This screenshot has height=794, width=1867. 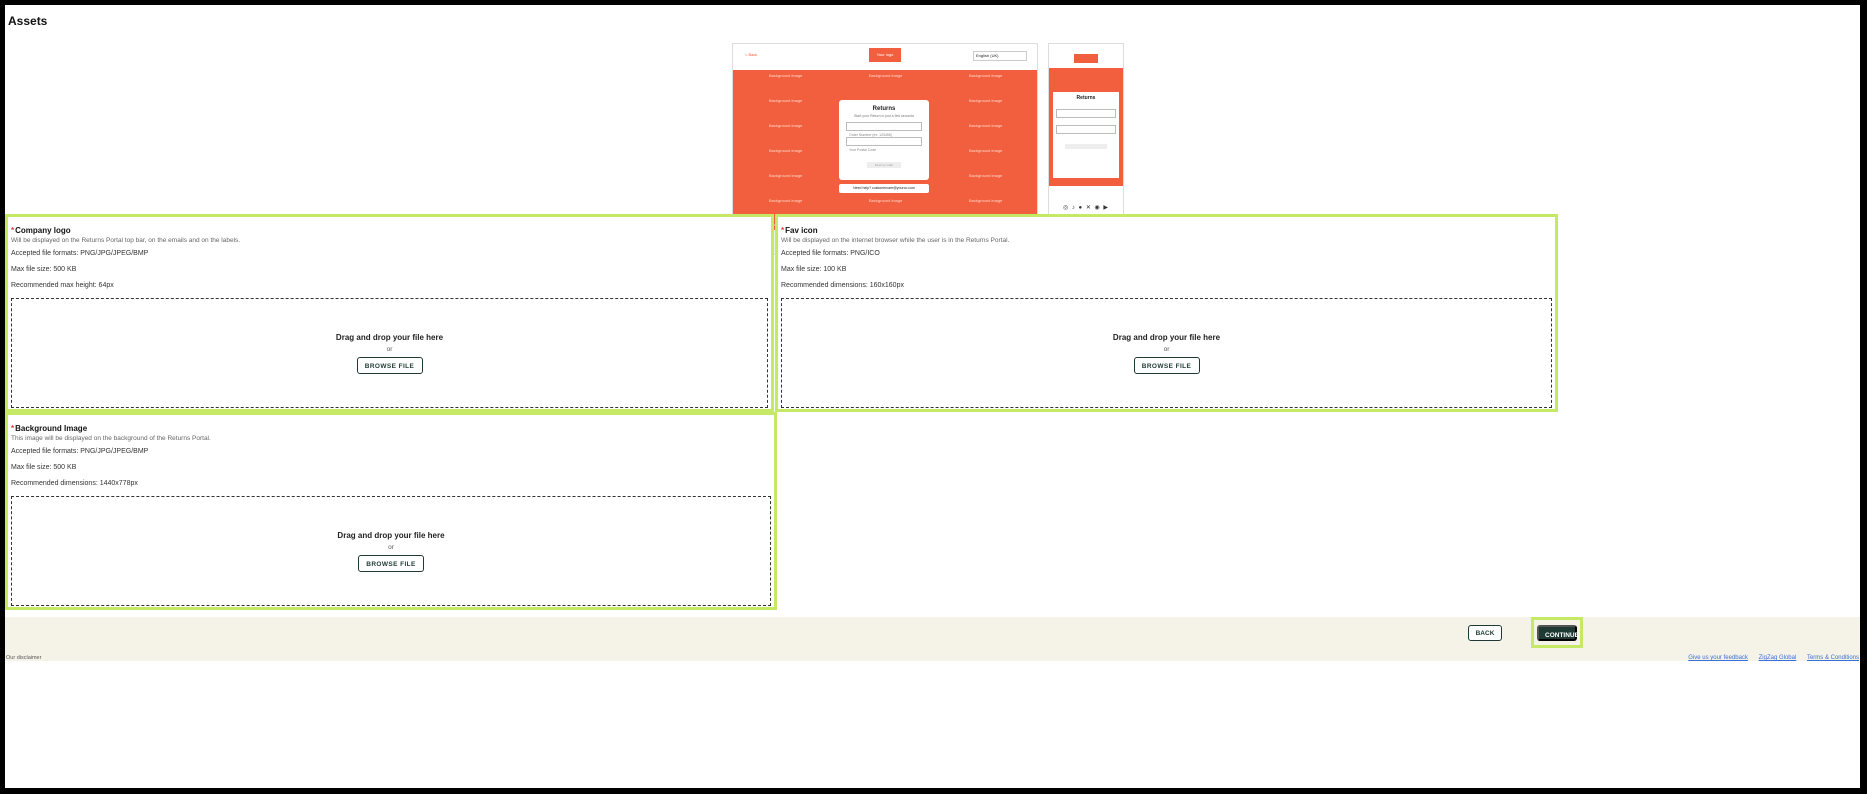 I want to click on background-image-recommended: Recommended dimensions: 1440x778px, so click(x=74, y=483).